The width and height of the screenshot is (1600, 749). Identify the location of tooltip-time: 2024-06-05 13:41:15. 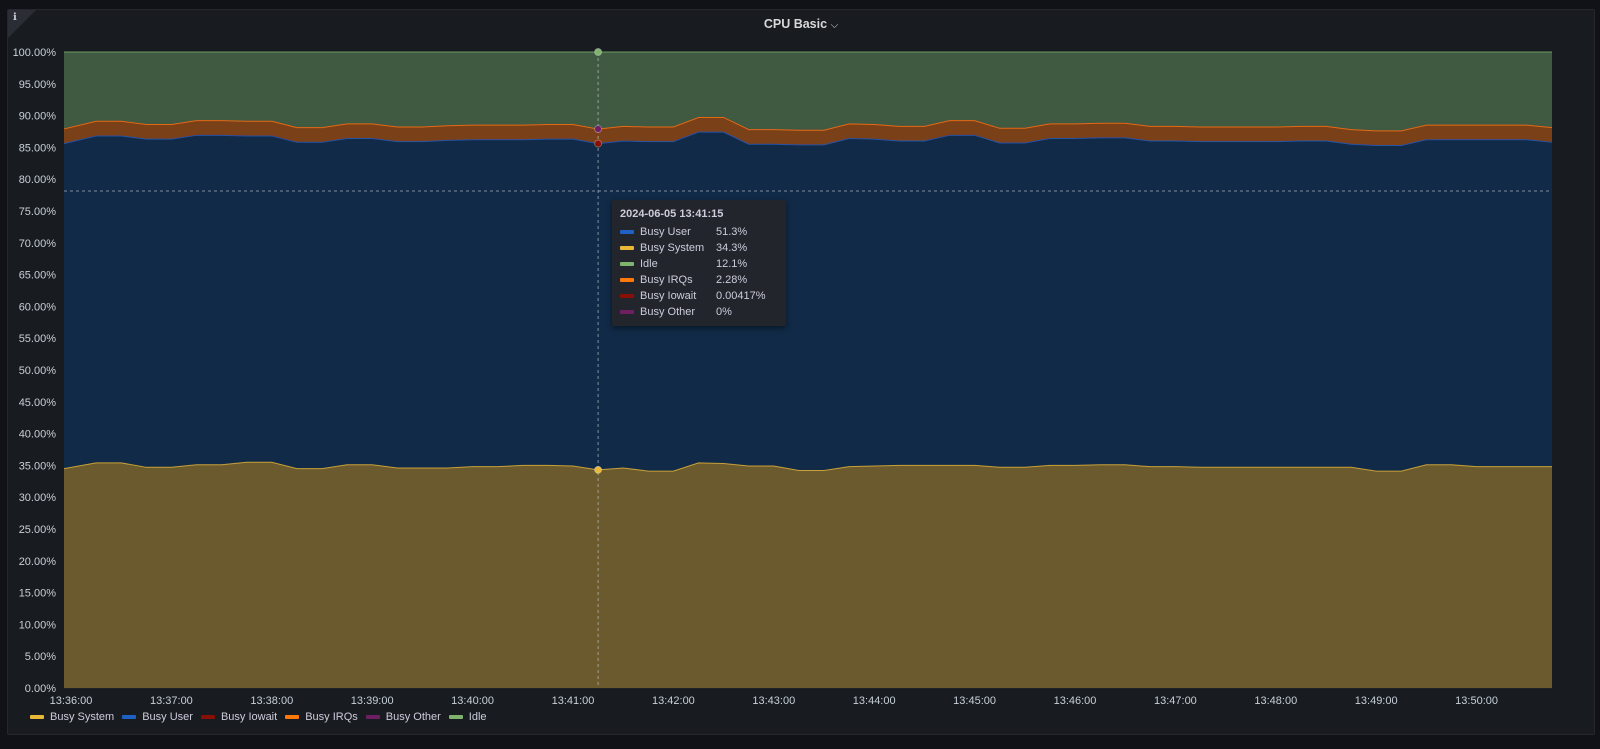
(672, 214).